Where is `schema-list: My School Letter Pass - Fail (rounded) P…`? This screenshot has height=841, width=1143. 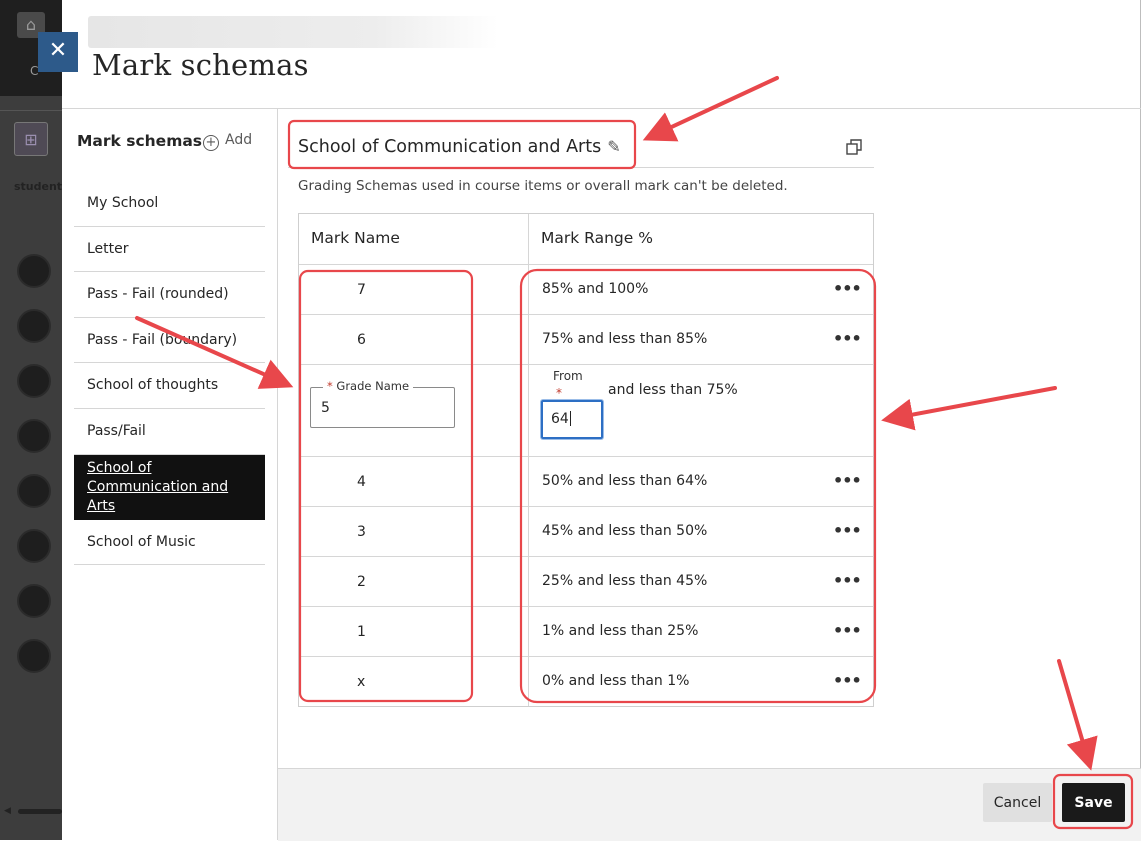
schema-list: My School Letter Pass - Fail (rounded) P… is located at coordinates (169, 373).